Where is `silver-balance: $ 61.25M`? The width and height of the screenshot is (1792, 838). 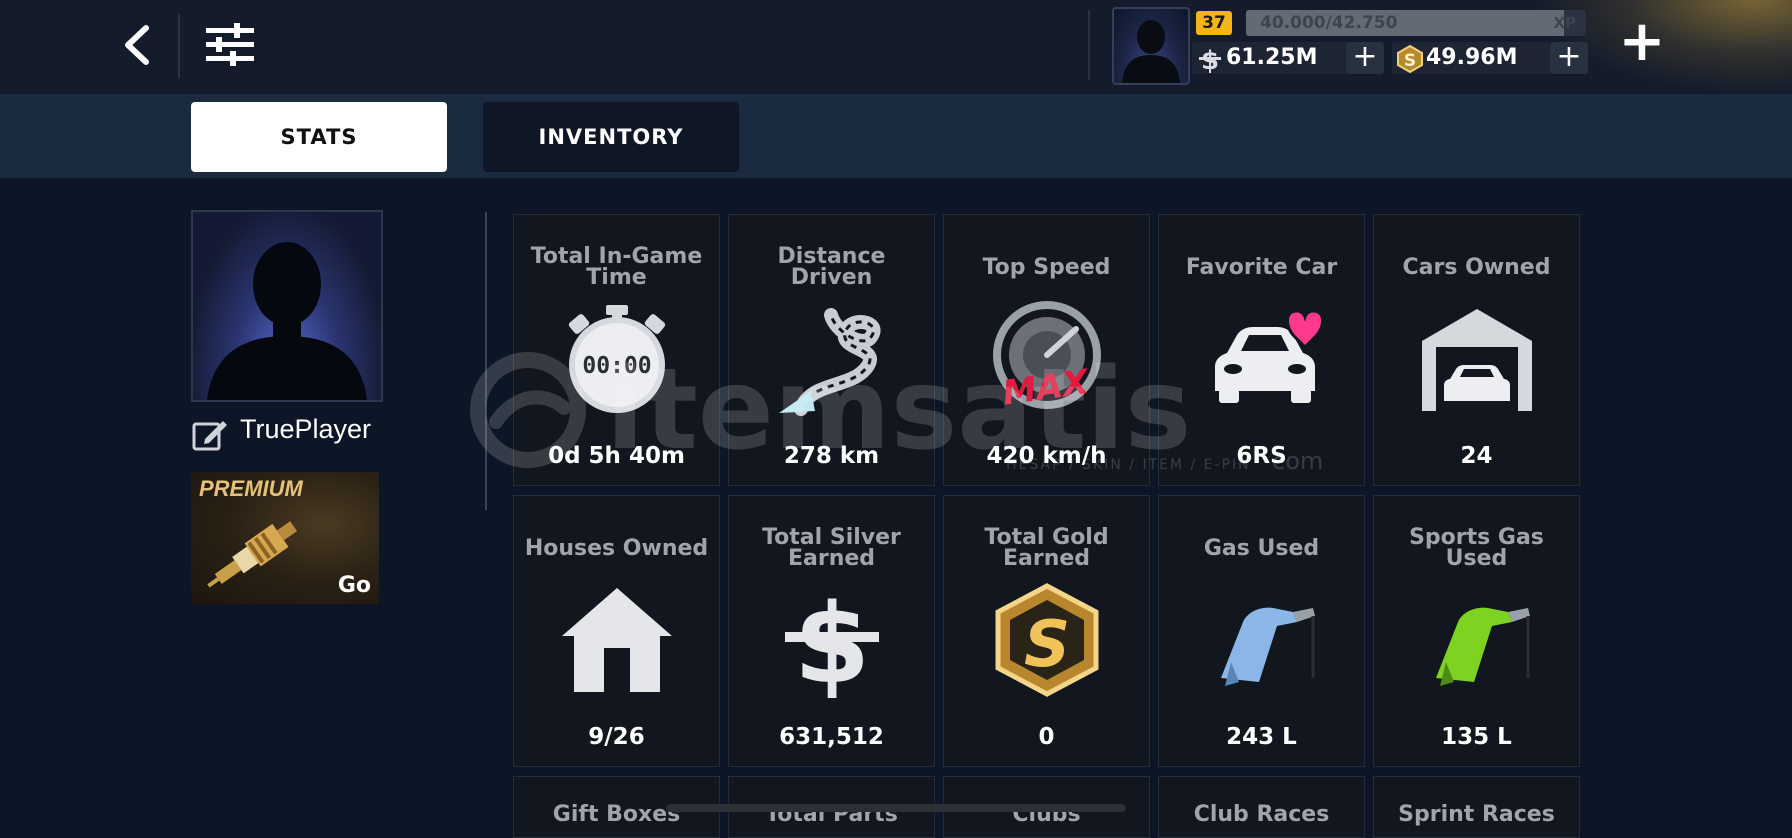
silver-balance: $ 61.25M is located at coordinates (1271, 58).